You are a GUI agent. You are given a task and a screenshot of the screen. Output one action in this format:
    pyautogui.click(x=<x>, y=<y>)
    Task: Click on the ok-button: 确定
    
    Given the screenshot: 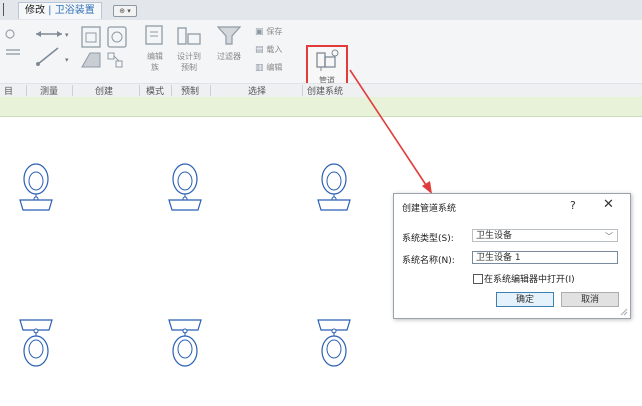 What is the action you would take?
    pyautogui.click(x=525, y=299)
    